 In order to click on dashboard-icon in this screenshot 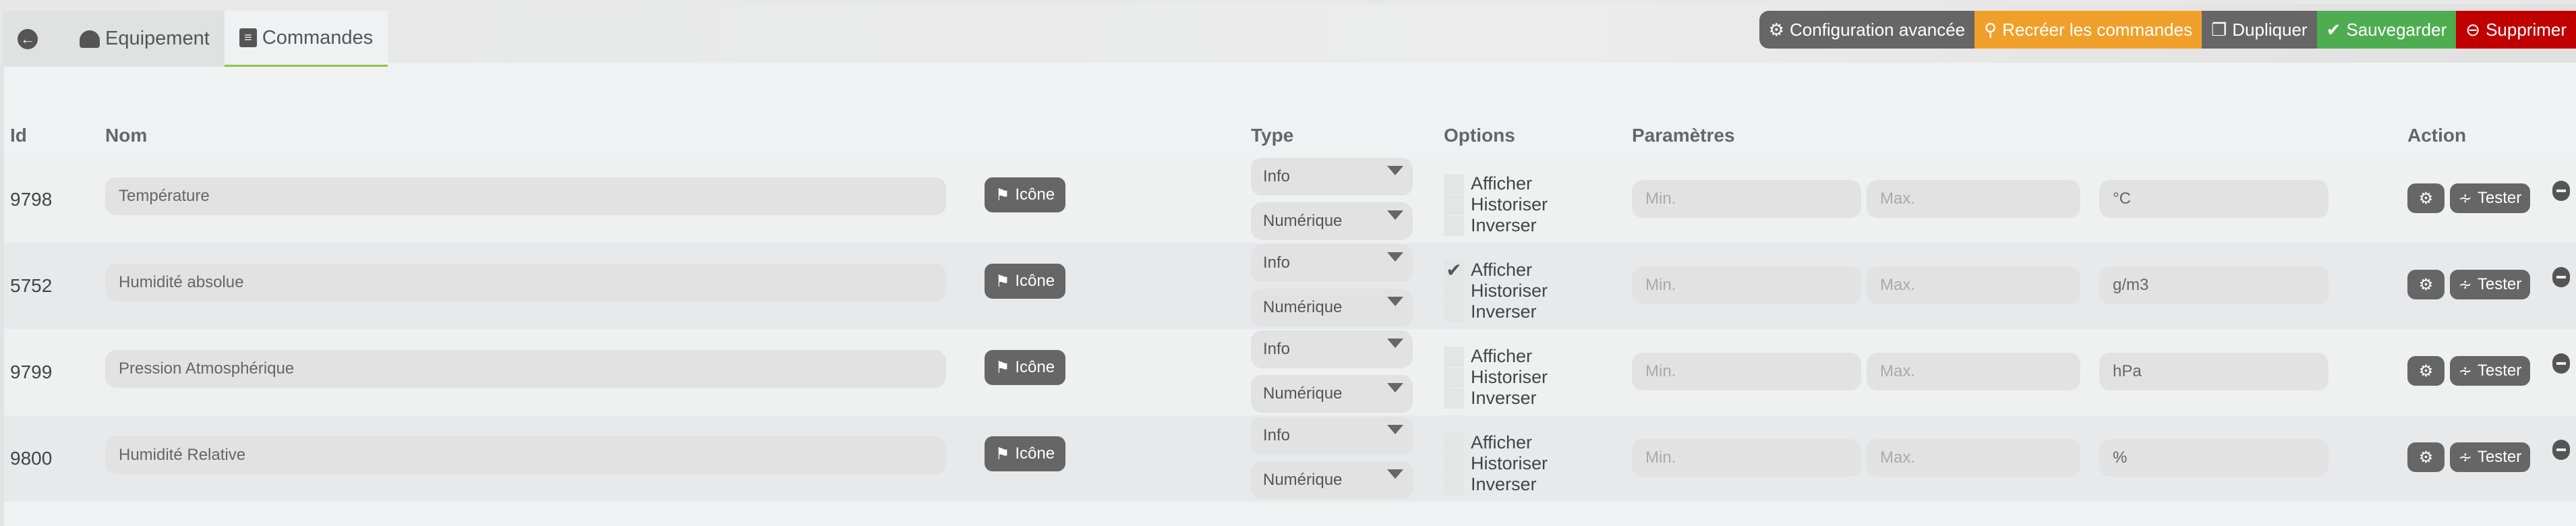, I will do `click(90, 39)`.